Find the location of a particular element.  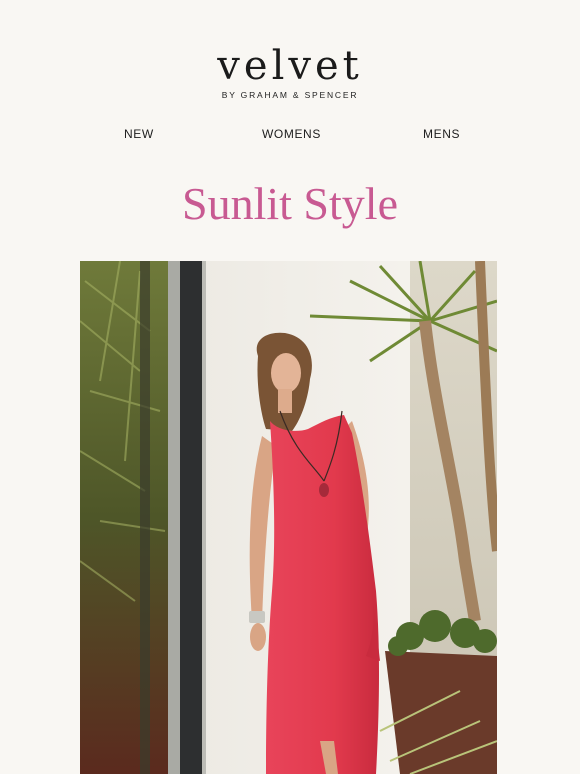

main-nav: NEW WOMENS MENS is located at coordinates (290, 135).